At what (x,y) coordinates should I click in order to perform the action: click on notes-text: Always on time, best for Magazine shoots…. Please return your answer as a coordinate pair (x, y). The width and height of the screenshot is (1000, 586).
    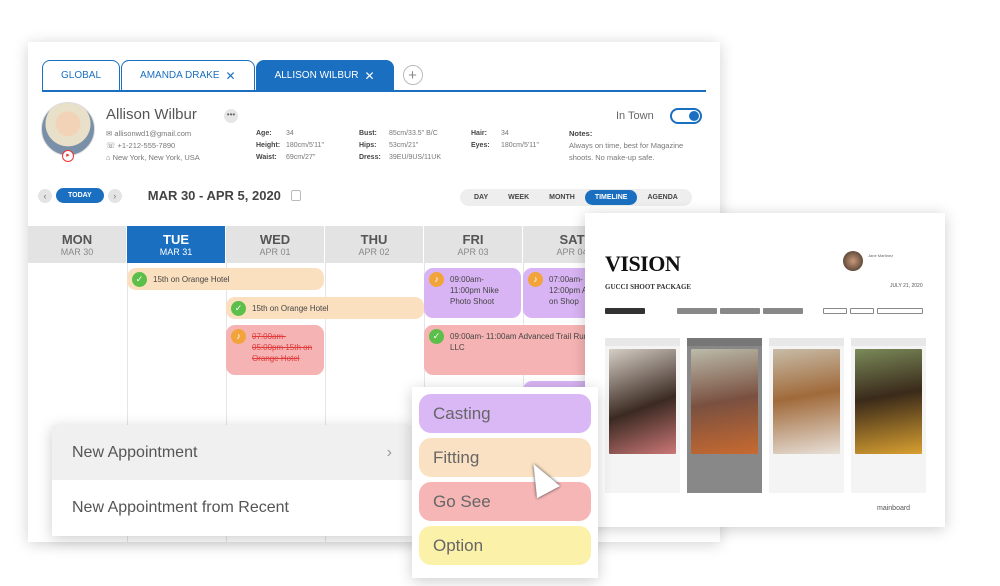
    Looking at the image, I should click on (626, 151).